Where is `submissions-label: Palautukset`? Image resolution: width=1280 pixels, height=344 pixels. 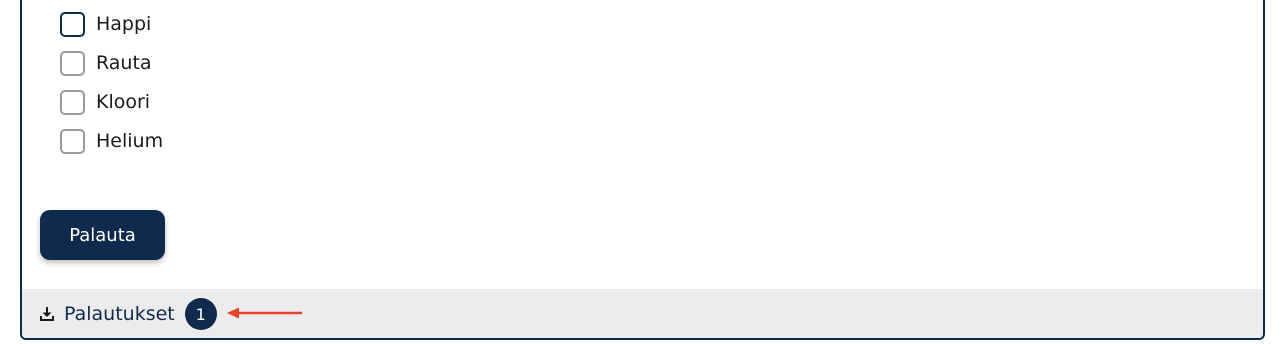
submissions-label: Palautukset is located at coordinates (119, 314).